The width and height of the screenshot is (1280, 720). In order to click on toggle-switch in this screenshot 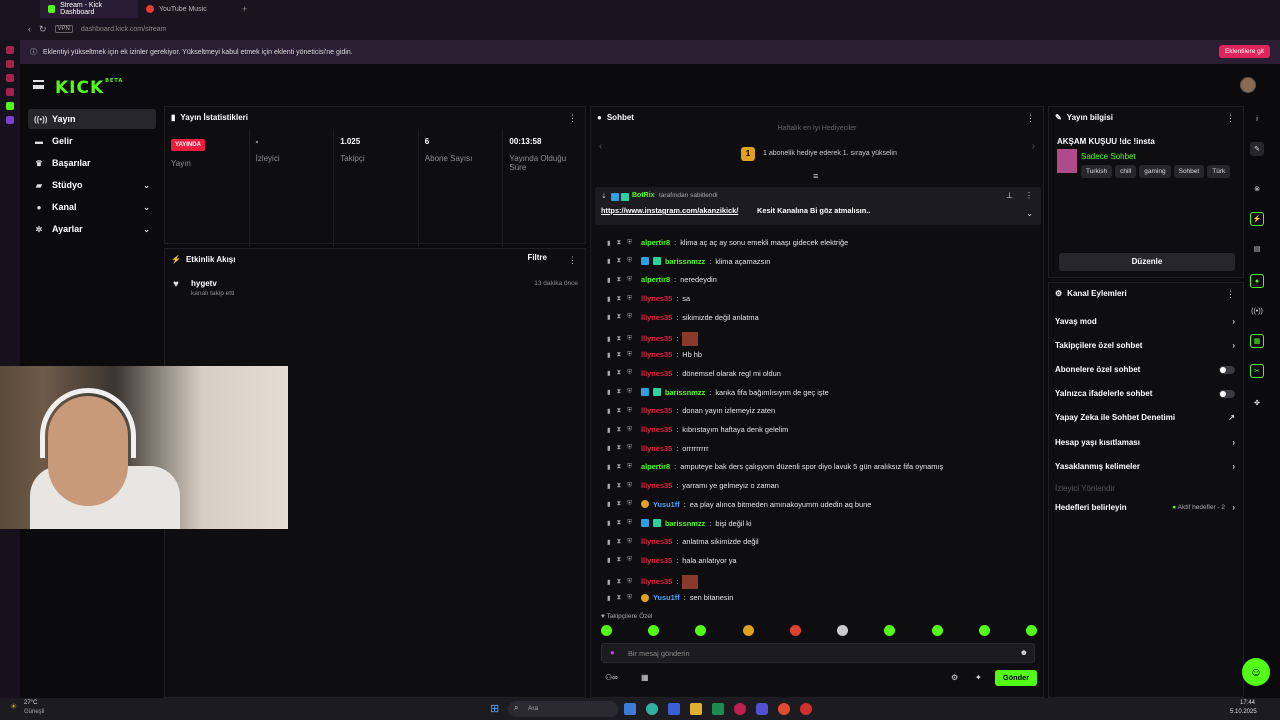, I will do `click(1227, 369)`.